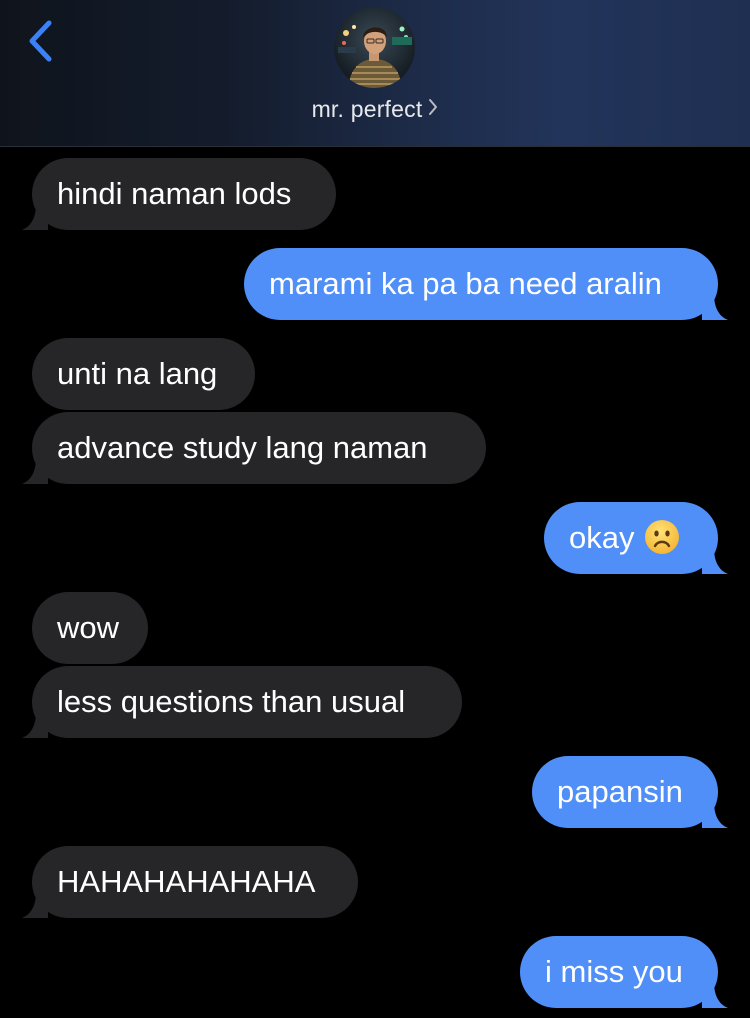 Image resolution: width=750 pixels, height=1018 pixels. I want to click on message-text: advance study lang naman, so click(242, 447).